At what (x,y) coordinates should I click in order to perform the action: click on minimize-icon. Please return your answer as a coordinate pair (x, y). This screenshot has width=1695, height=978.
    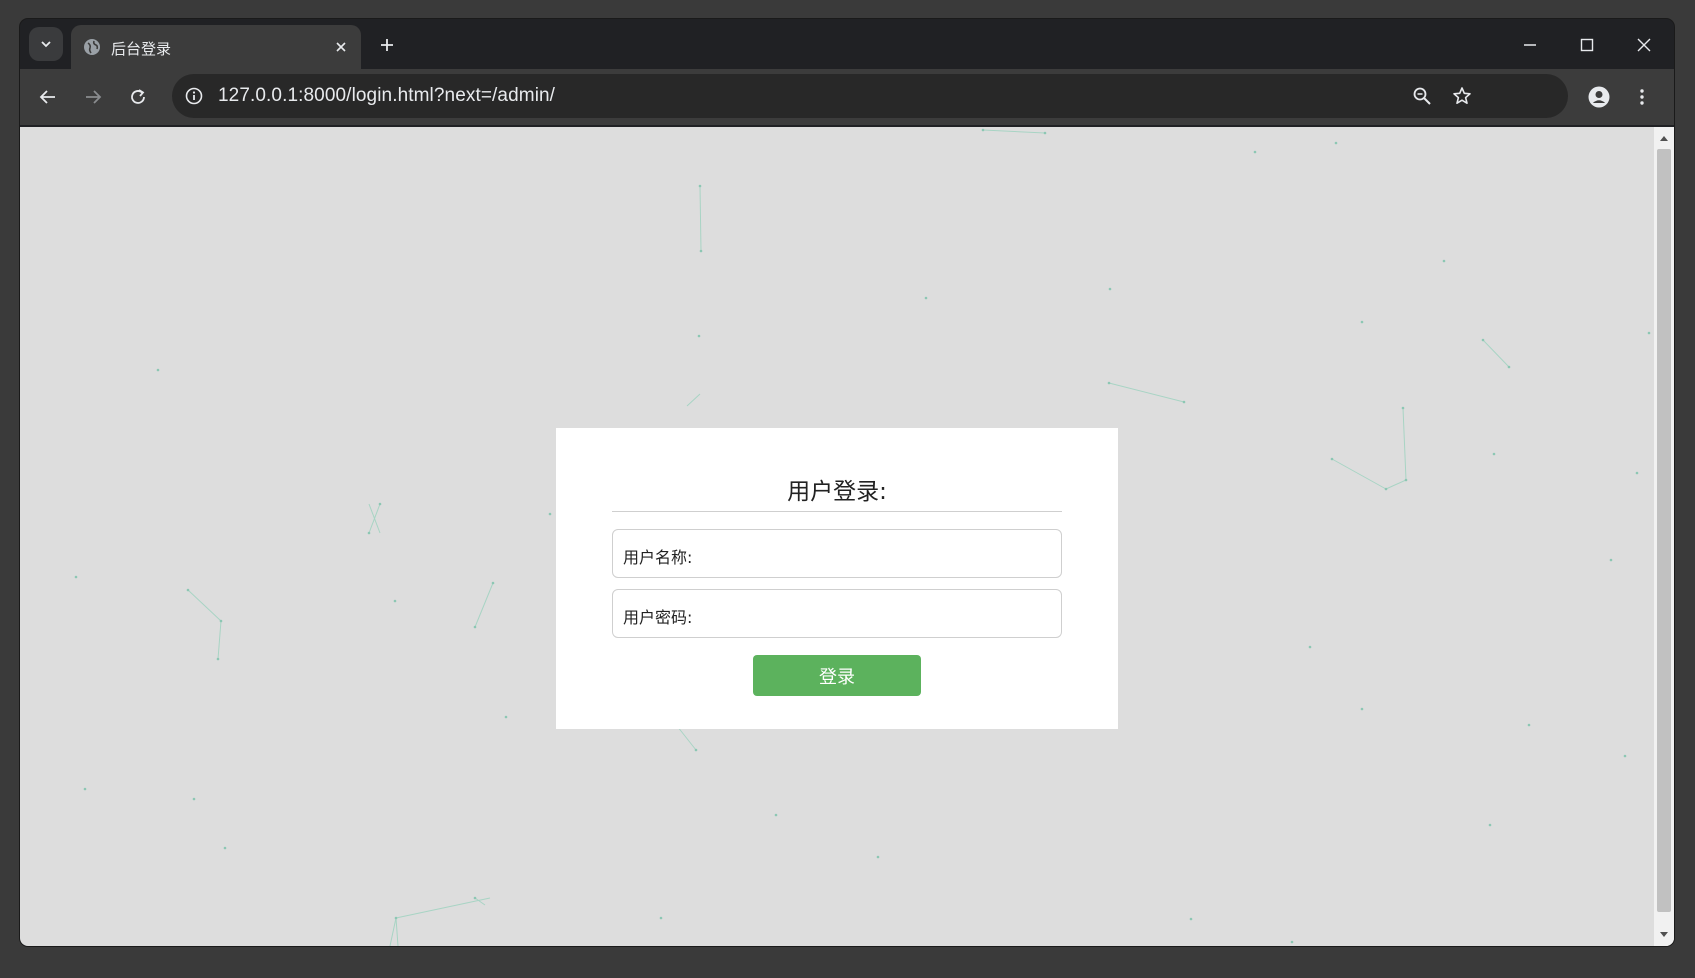
    Looking at the image, I should click on (1530, 45).